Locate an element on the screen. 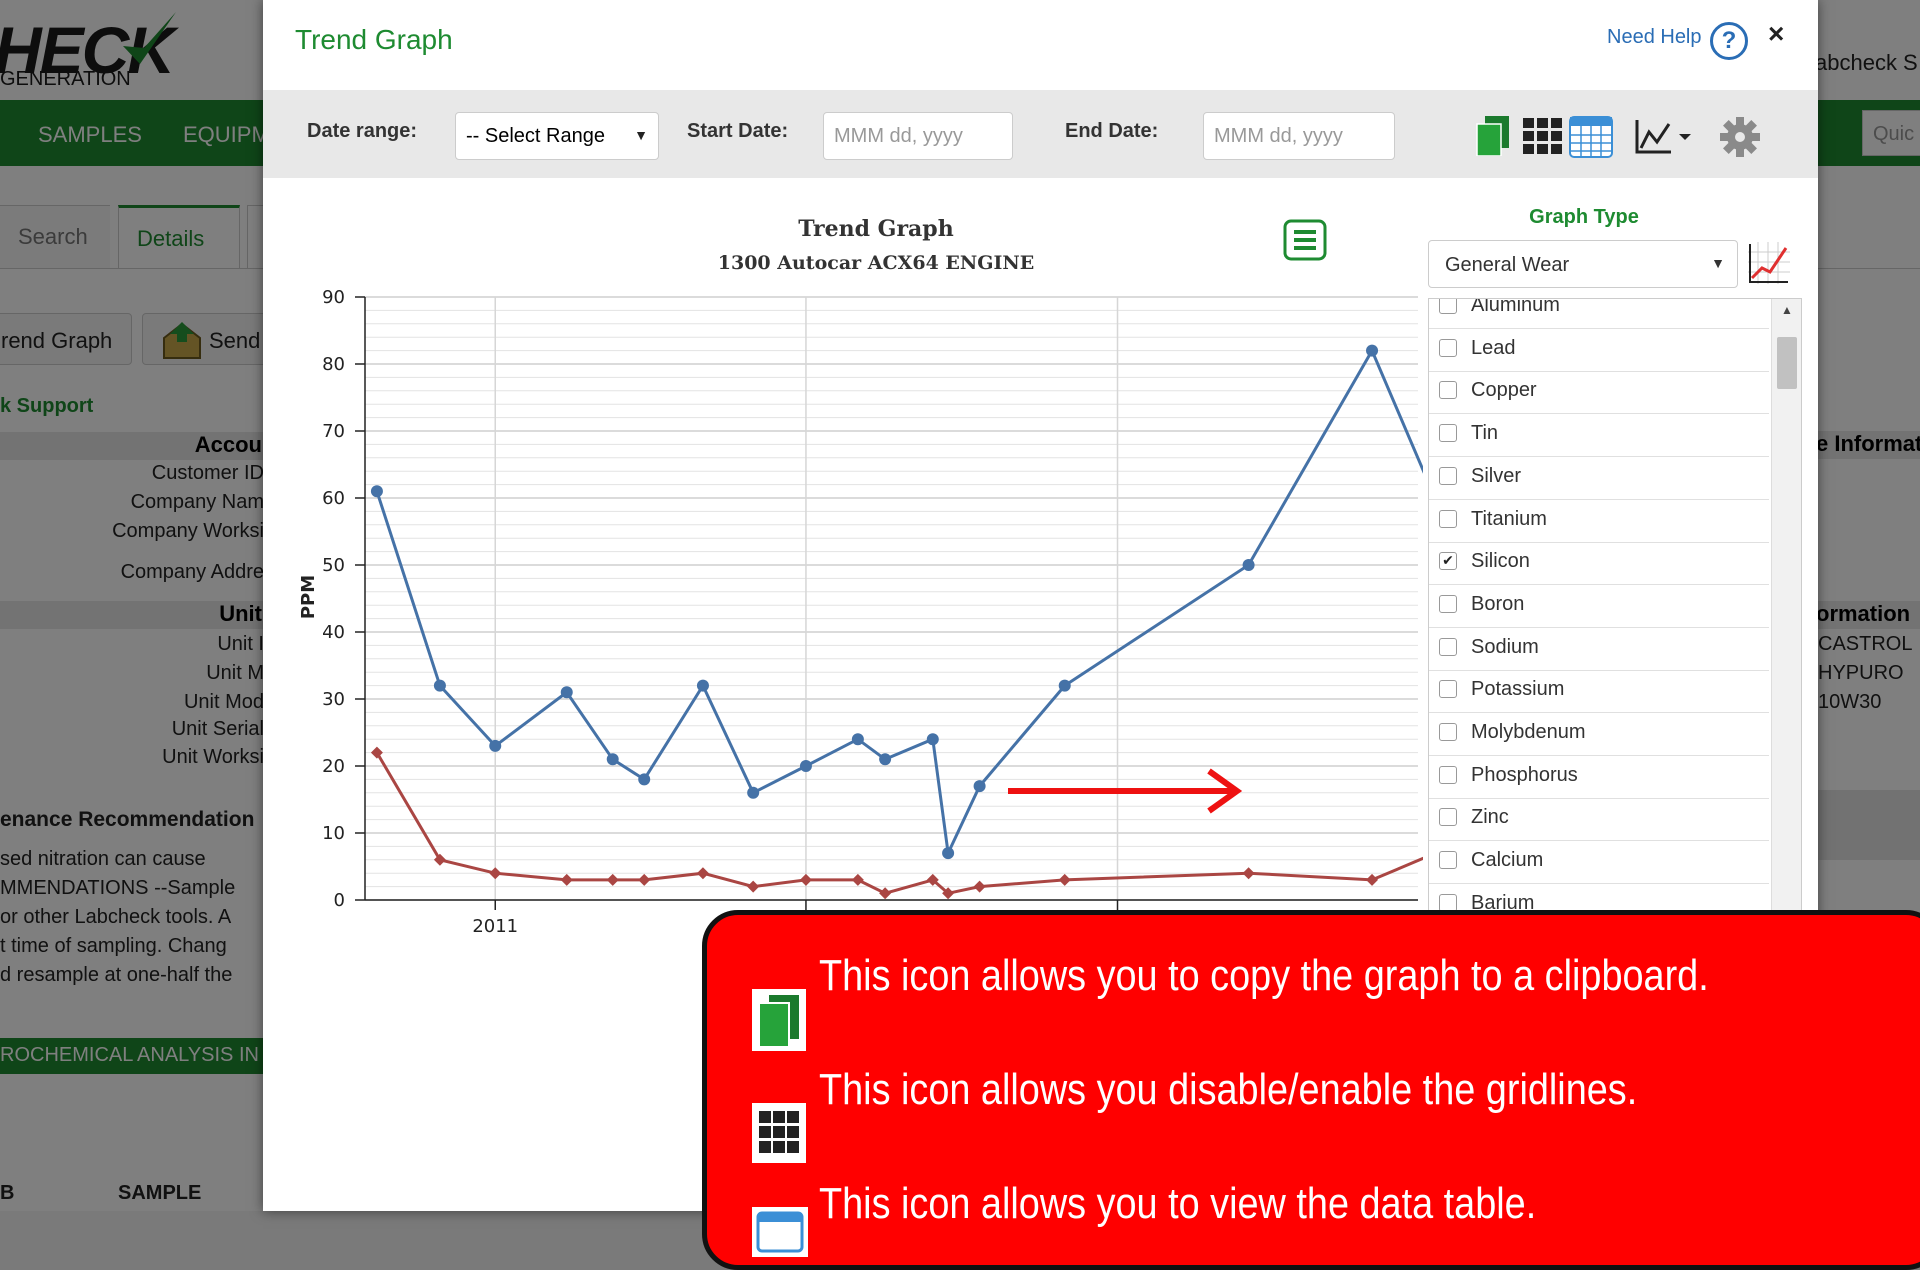 The image size is (1920, 1270). copy-icon is located at coordinates (1493, 136).